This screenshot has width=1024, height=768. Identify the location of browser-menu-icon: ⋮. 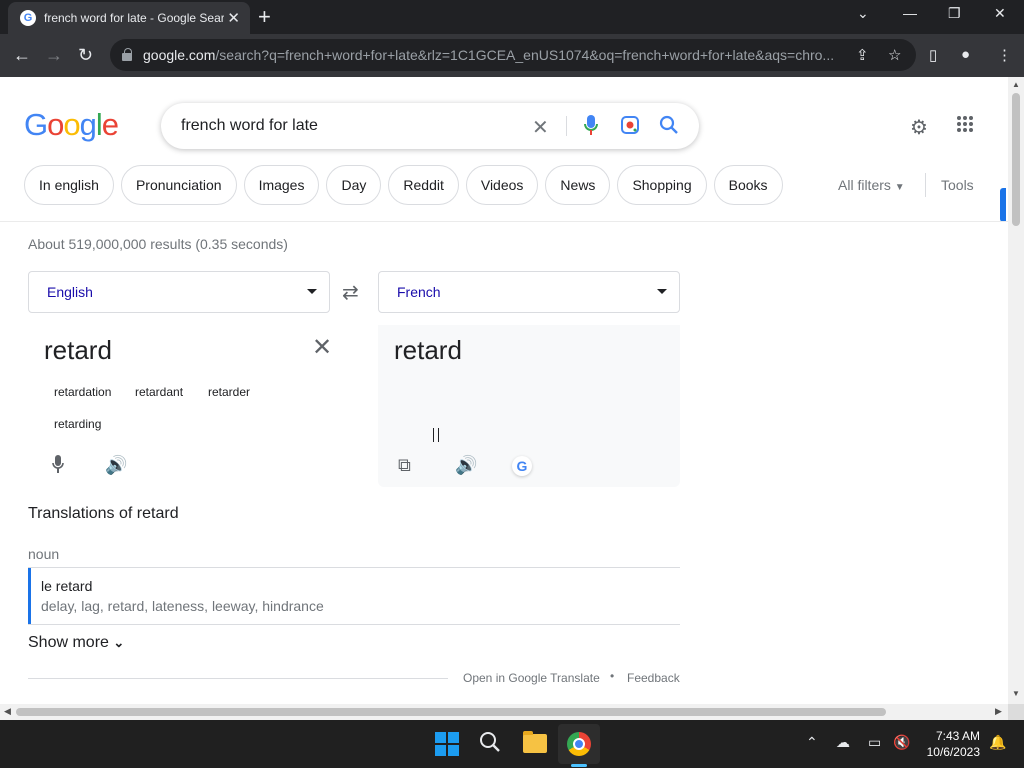
(1004, 55).